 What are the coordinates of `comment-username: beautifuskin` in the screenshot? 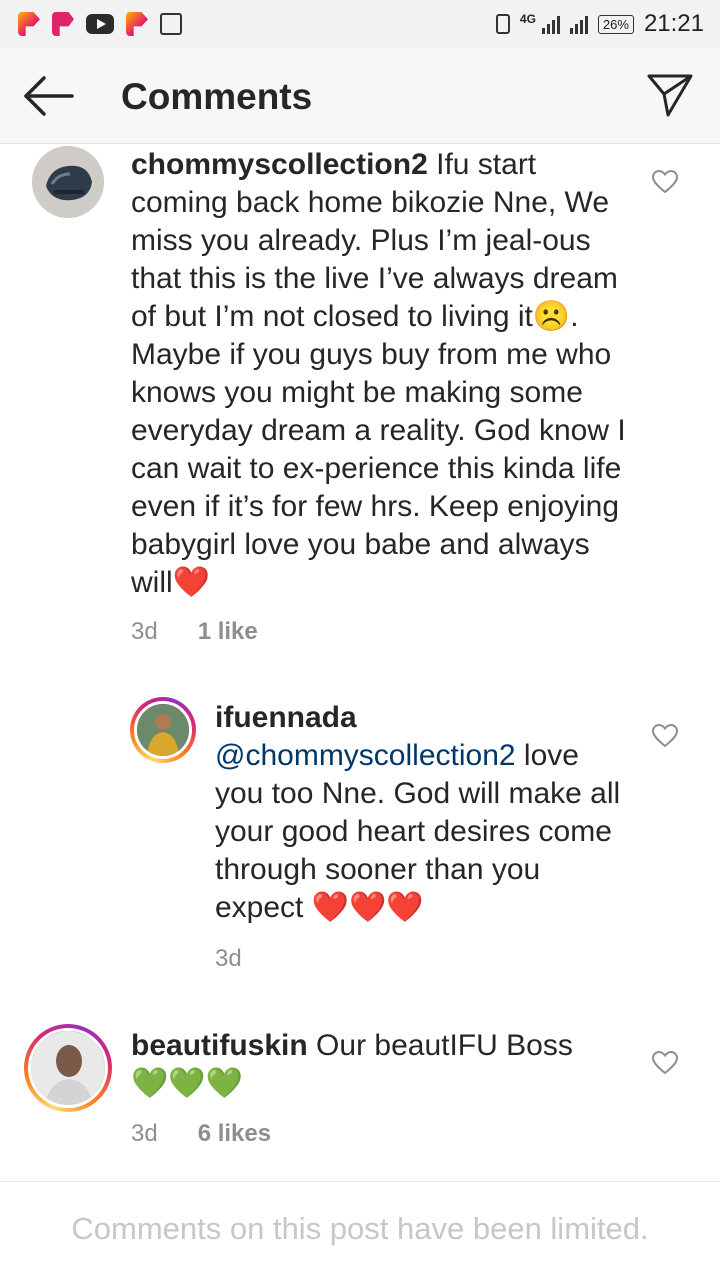 It's located at (219, 1045).